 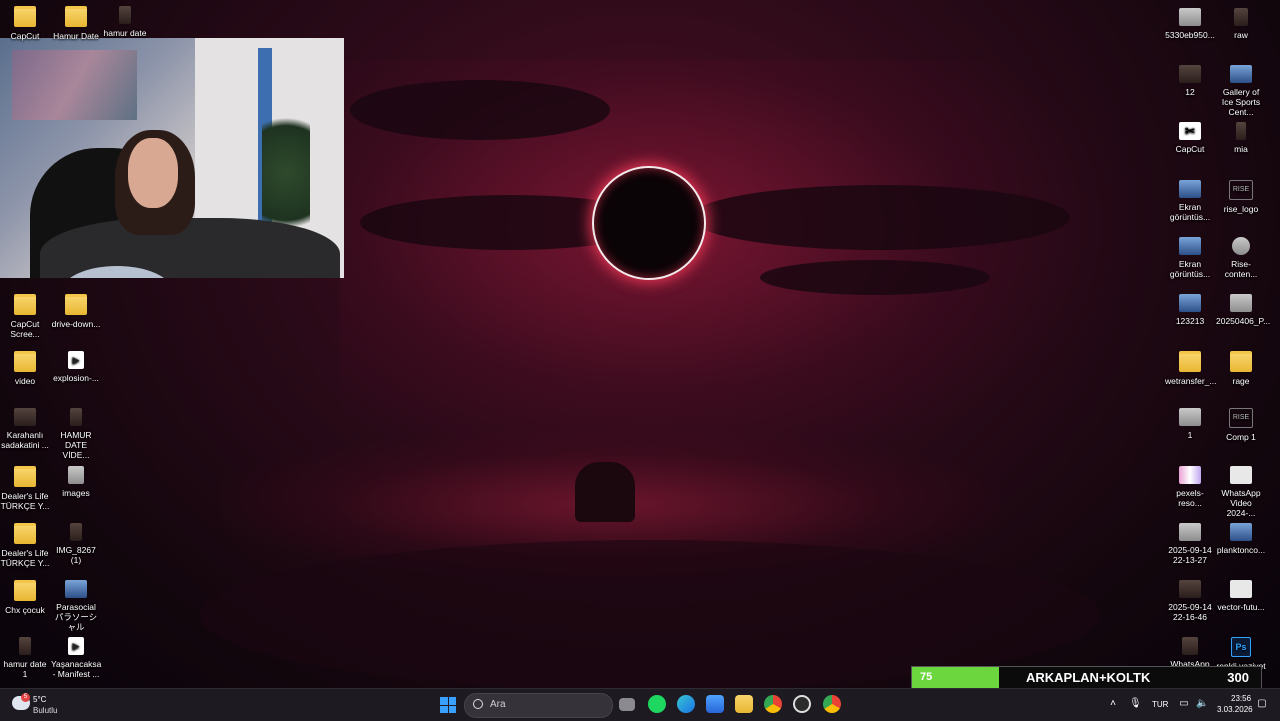 I want to click on desktop-icon: video, so click(x=25, y=368).